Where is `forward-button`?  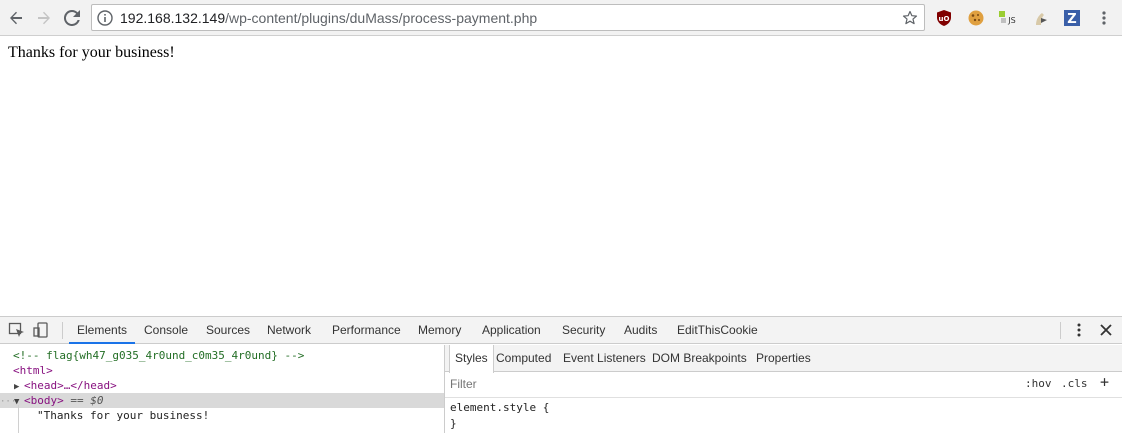 forward-button is located at coordinates (44, 18).